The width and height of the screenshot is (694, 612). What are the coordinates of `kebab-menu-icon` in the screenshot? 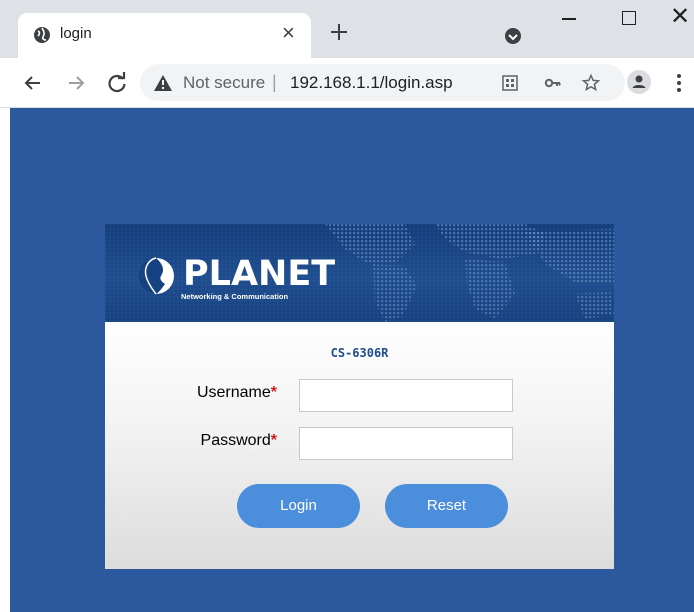 It's located at (679, 83).